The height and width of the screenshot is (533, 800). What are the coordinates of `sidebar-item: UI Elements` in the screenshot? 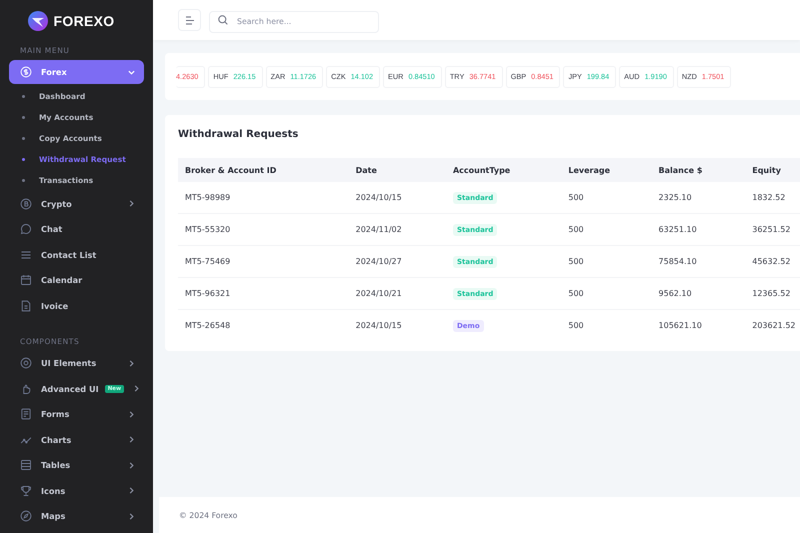 It's located at (76, 363).